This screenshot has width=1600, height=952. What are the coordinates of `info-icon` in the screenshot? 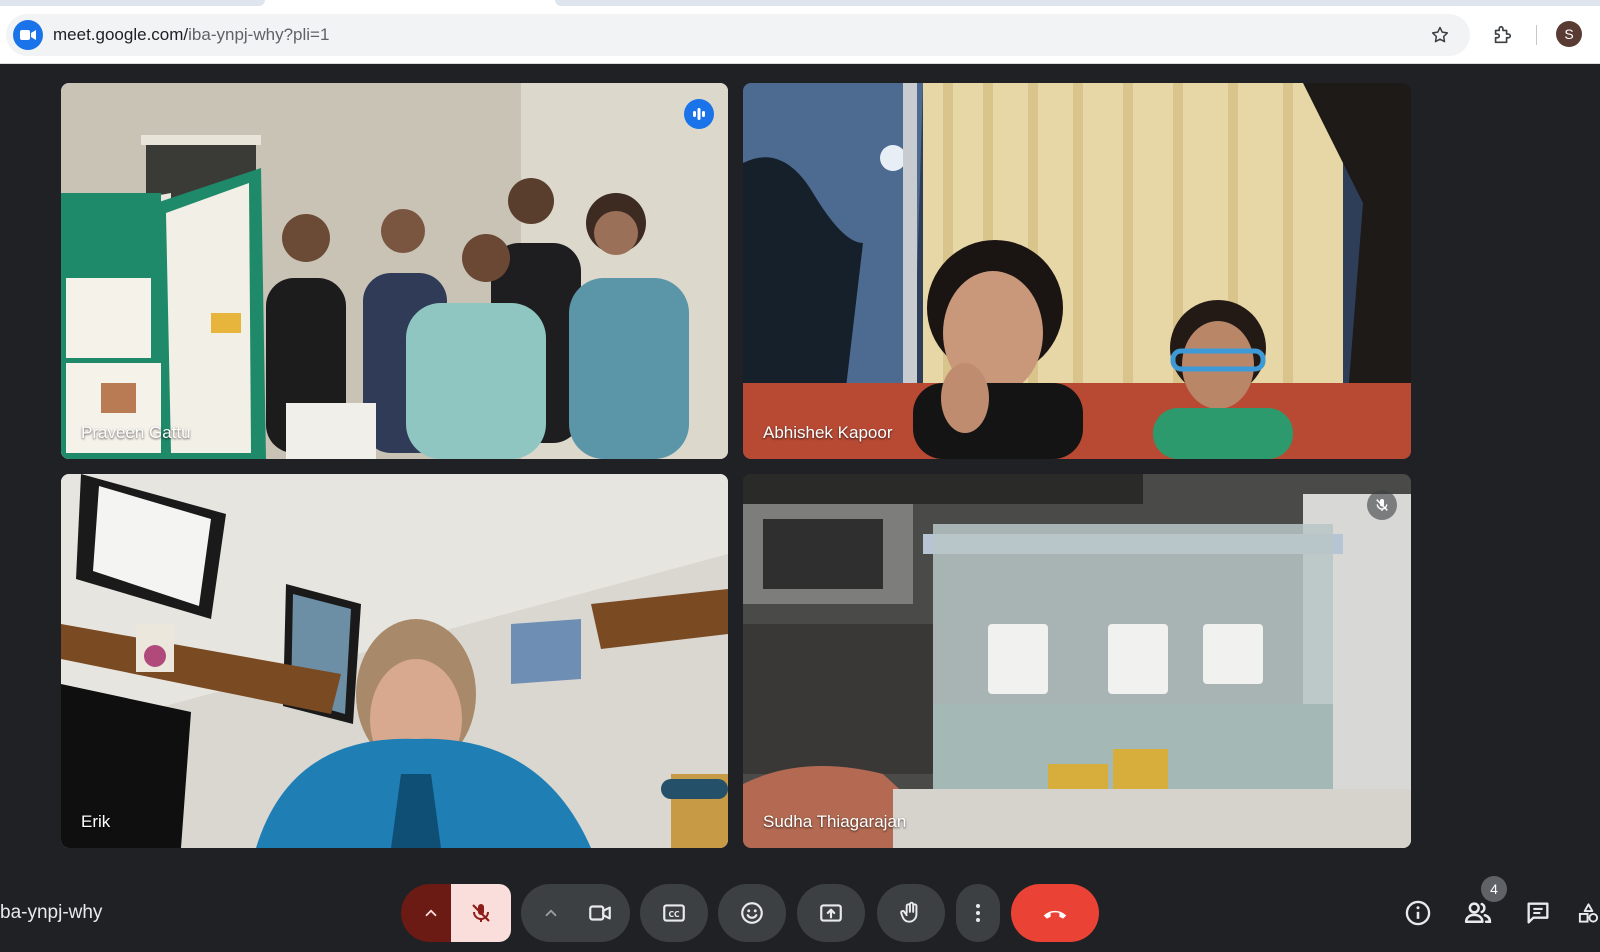 It's located at (1418, 913).